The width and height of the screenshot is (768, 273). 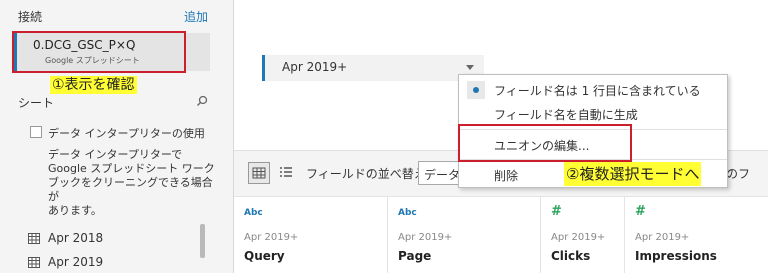 I want to click on sheet-label: Apr 2019, so click(x=76, y=262).